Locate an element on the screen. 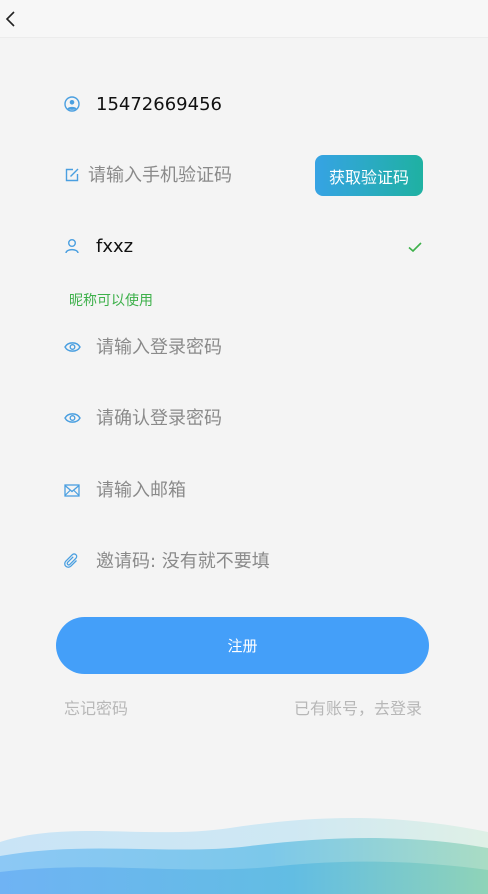 This screenshot has height=894, width=488. code-row is located at coordinates (184, 175).